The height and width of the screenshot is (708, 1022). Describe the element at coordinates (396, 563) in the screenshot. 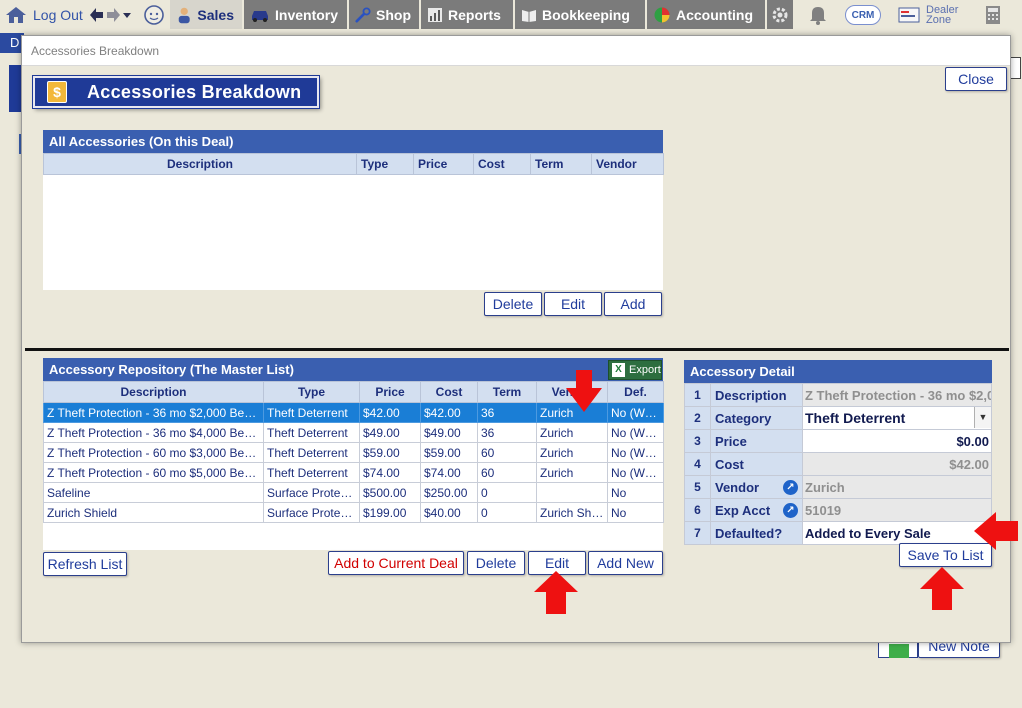

I see `add-to-current-deal-button: Add to Current Deal` at that location.